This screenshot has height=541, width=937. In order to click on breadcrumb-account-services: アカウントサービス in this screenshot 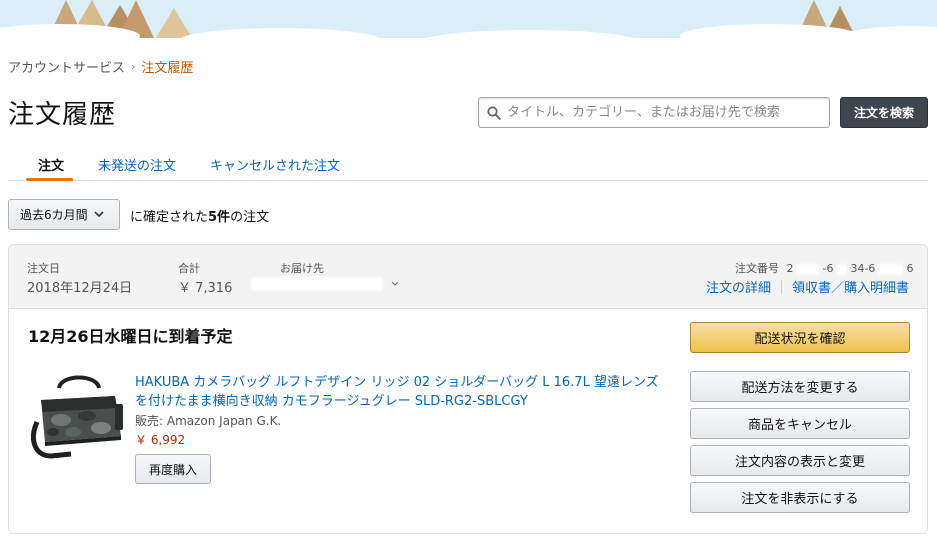, I will do `click(66, 66)`.